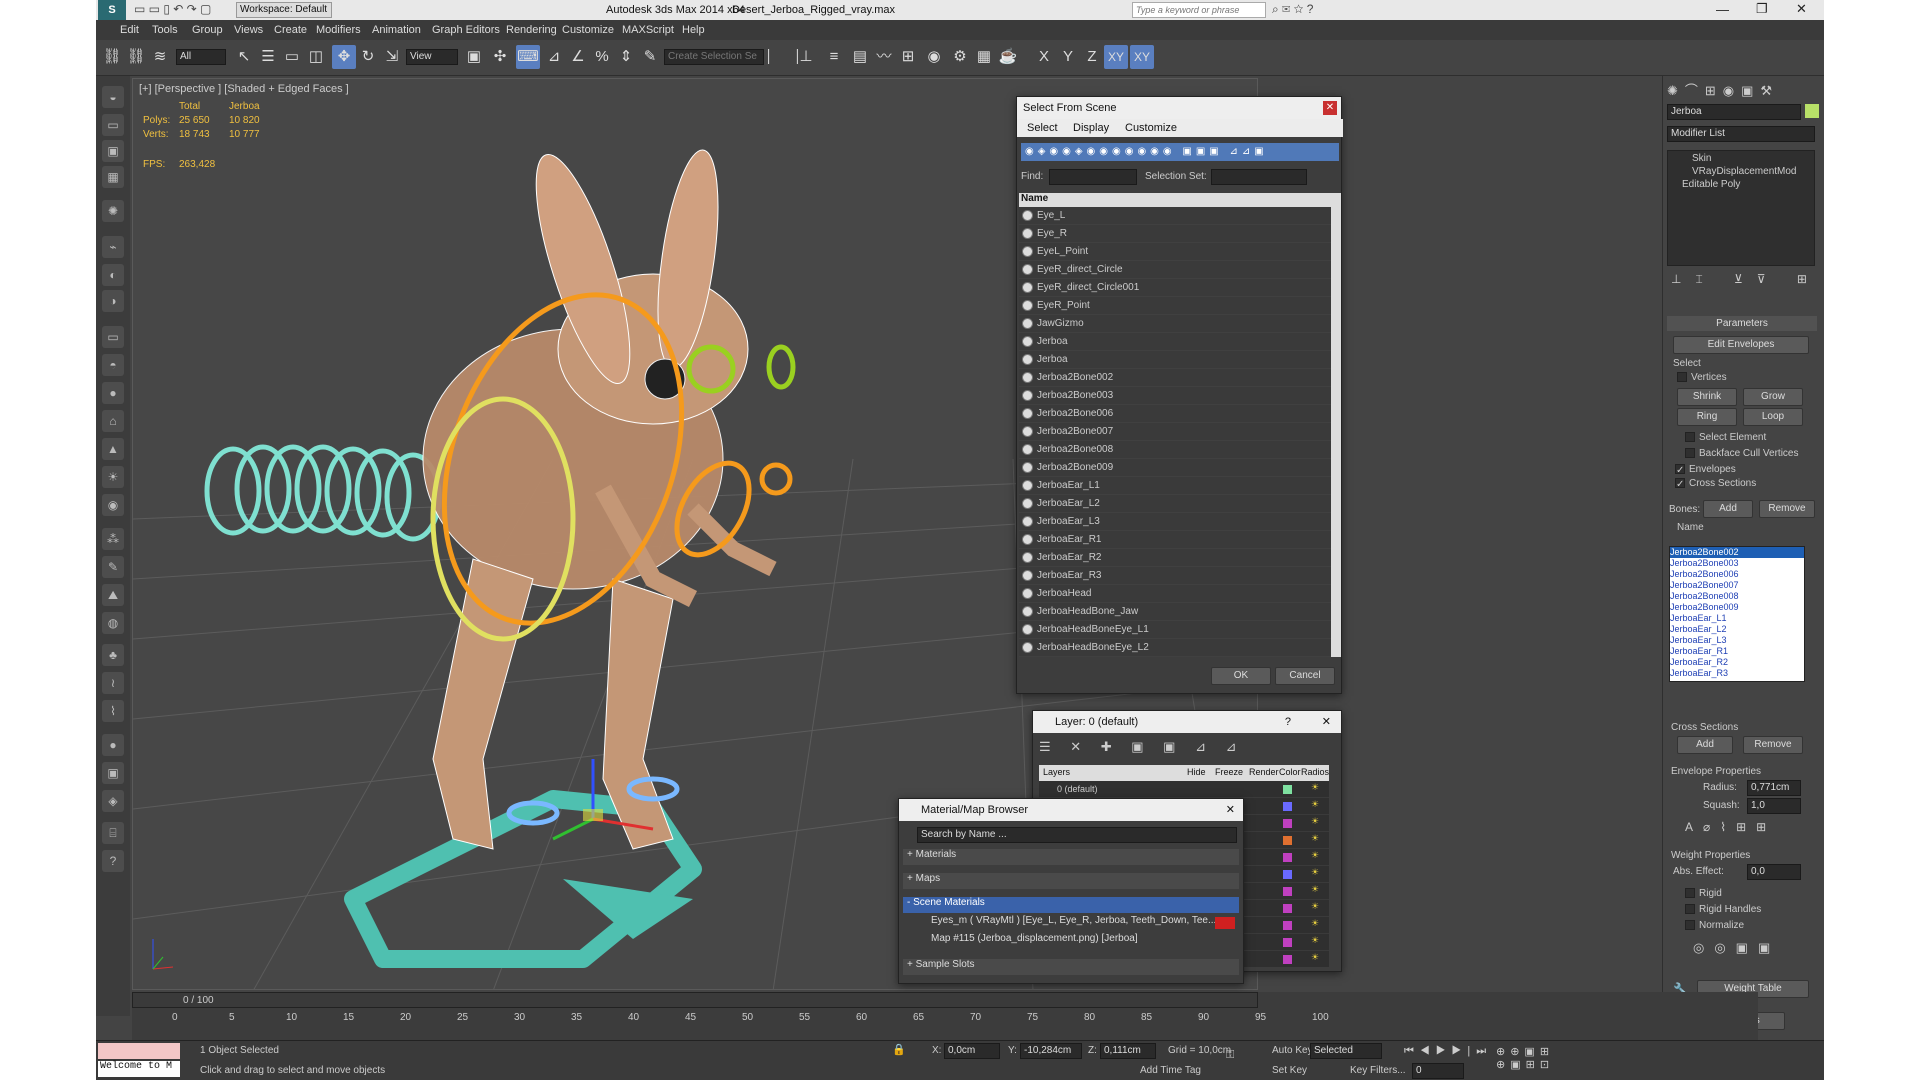 This screenshot has height=1080, width=1920. Describe the element at coordinates (1128, 1051) in the screenshot. I see `z-coord-field: 0,111cm` at that location.